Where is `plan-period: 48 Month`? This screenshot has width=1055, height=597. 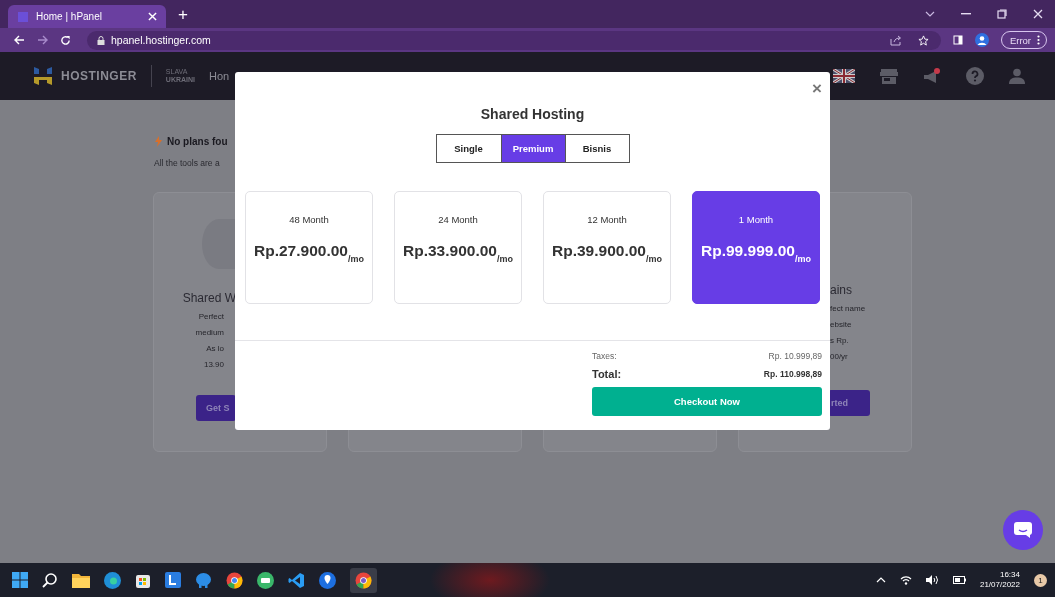
plan-period: 48 Month is located at coordinates (309, 219).